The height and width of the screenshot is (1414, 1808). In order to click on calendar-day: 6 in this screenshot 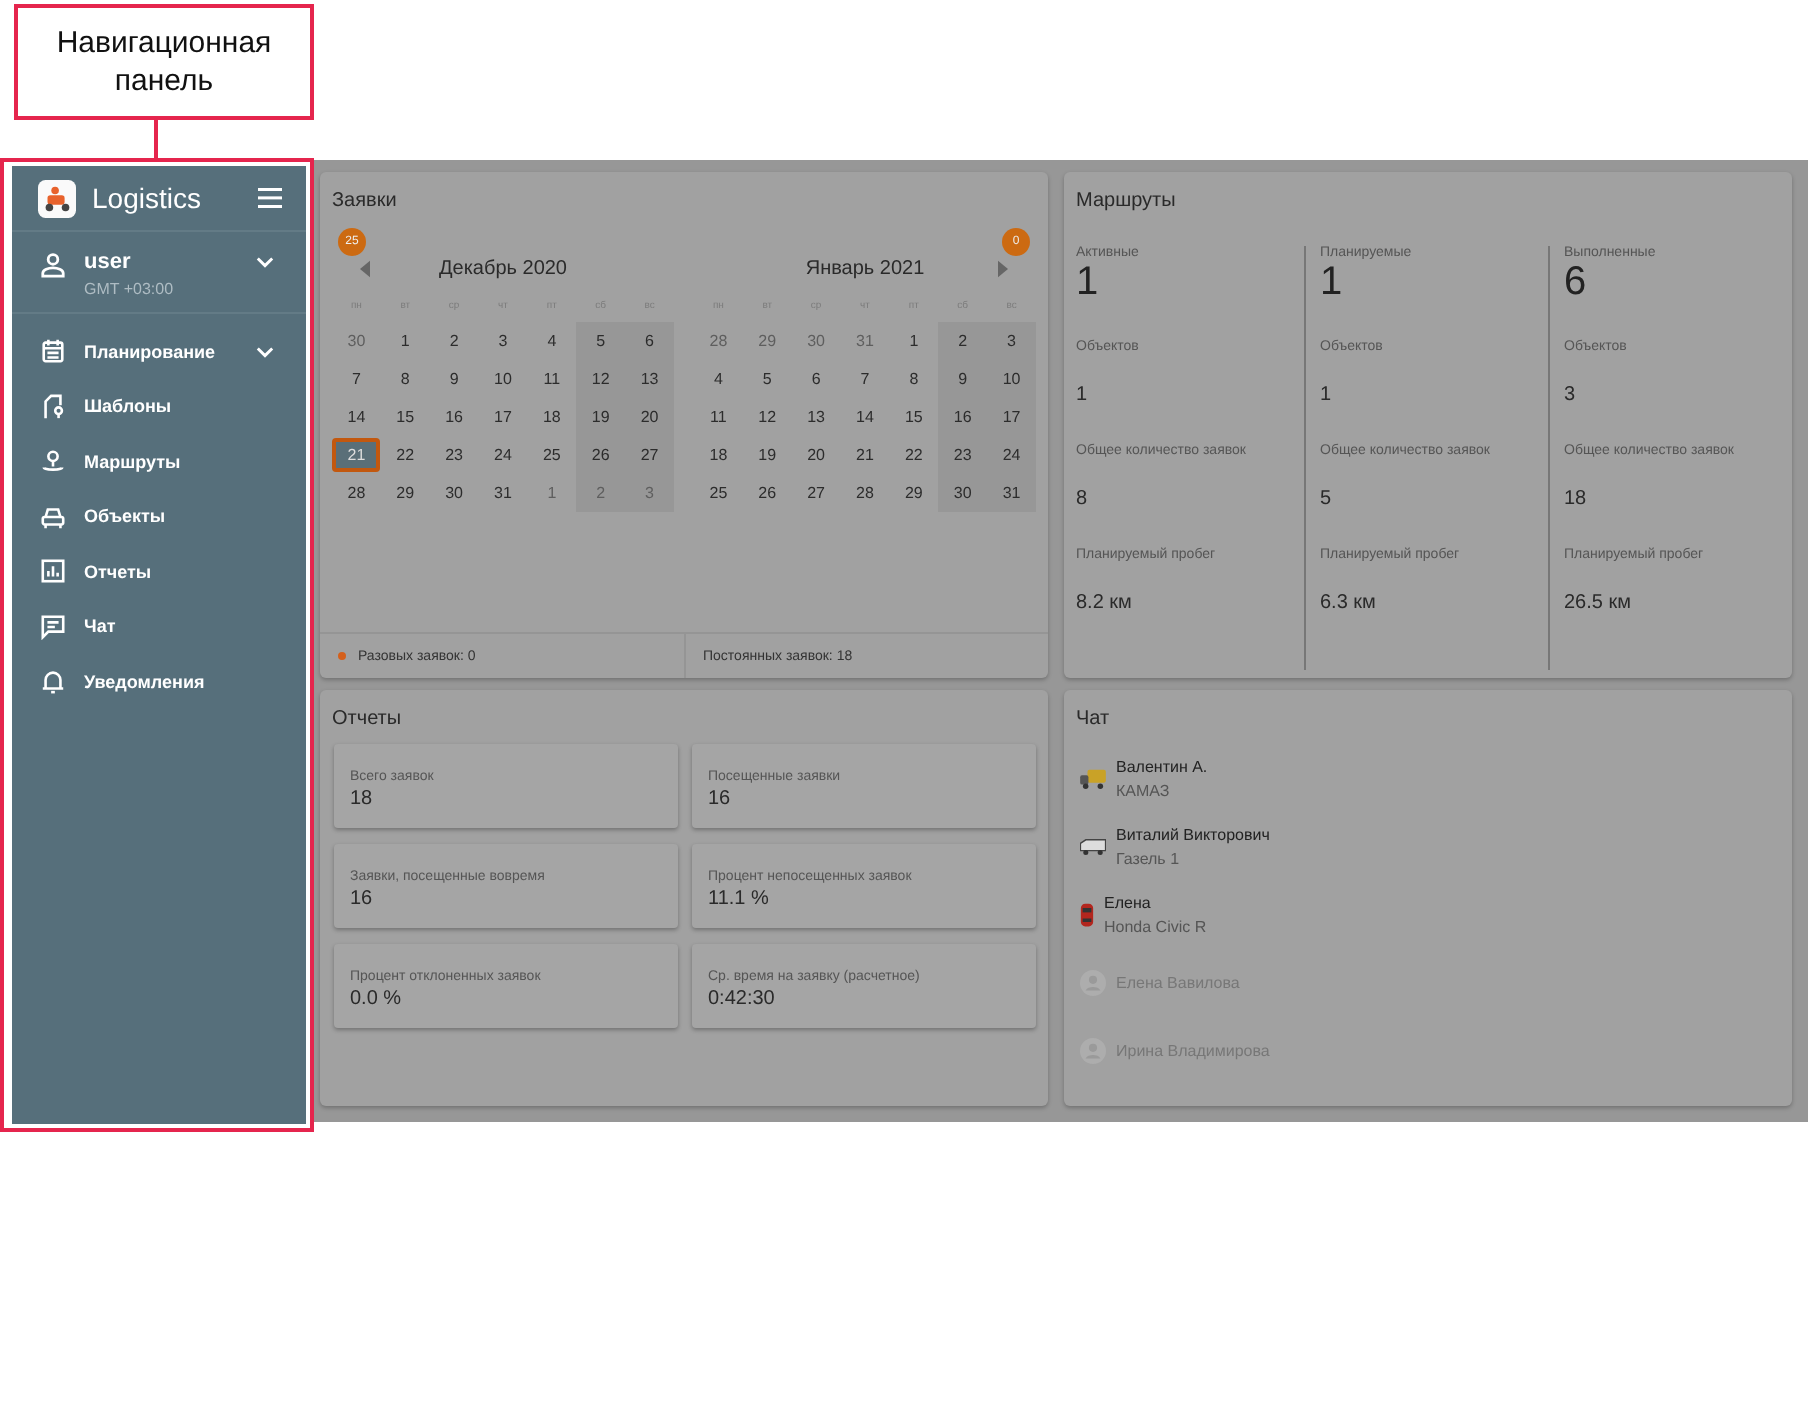, I will do `click(816, 379)`.